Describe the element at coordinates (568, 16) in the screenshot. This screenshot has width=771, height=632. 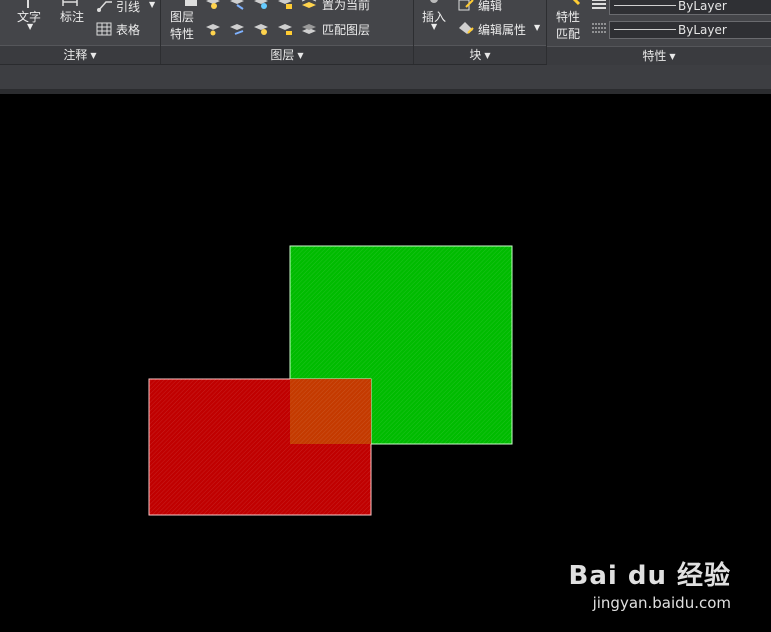
I see `match-properties-button: 特性` at that location.